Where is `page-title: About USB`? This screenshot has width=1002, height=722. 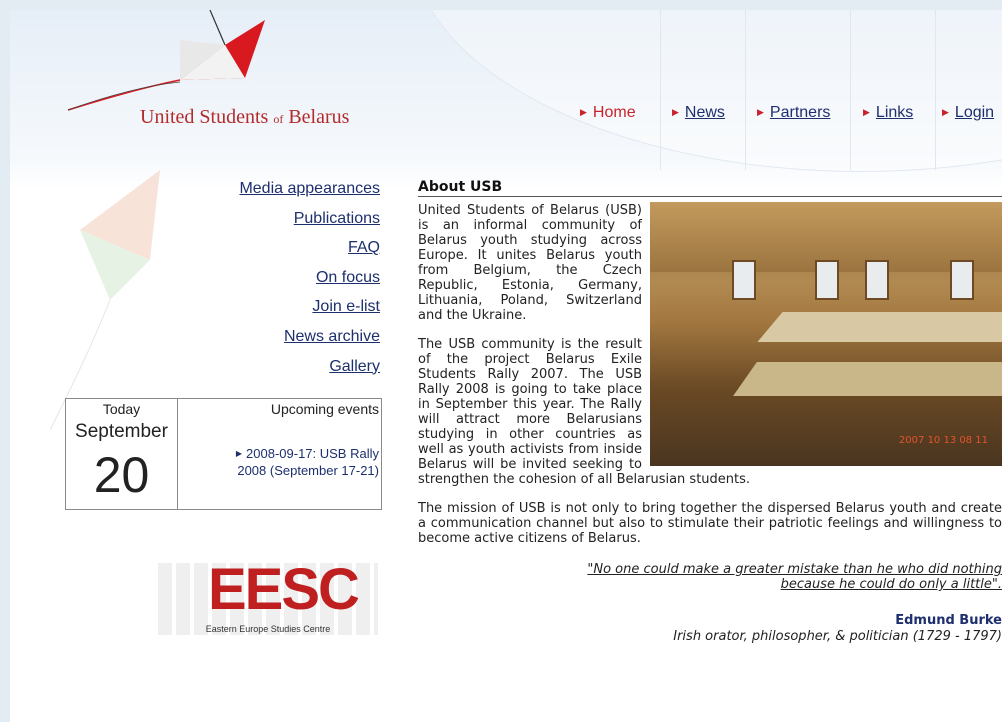 page-title: About USB is located at coordinates (710, 188).